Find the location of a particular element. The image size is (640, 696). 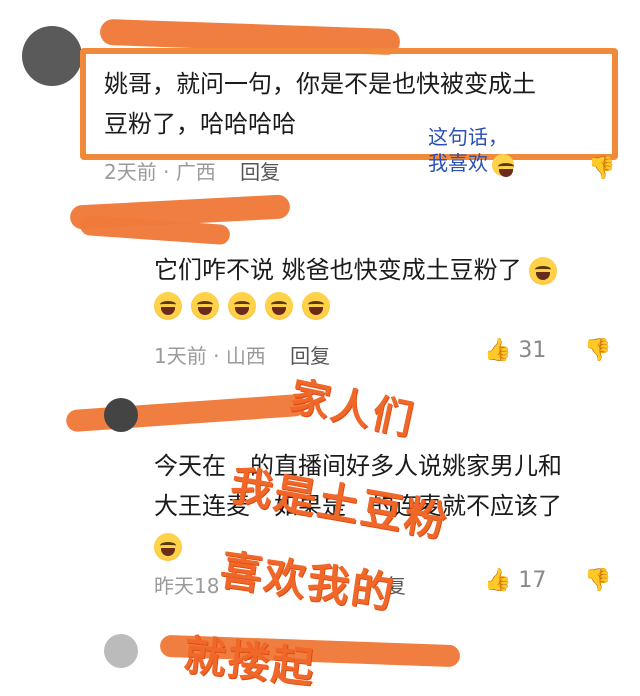

comment-1-location: 广西 is located at coordinates (195, 172).